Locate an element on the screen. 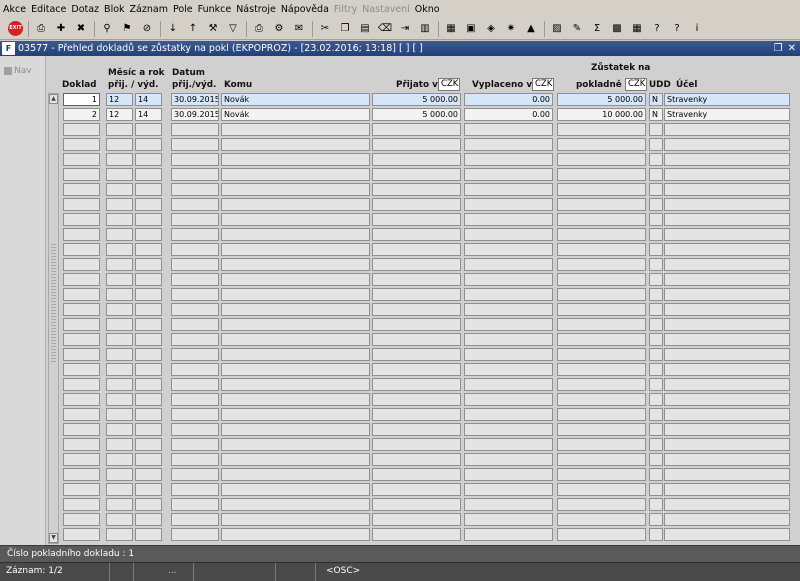 This screenshot has width=800, height=581. cancel-query-icon: ⊘ is located at coordinates (147, 29).